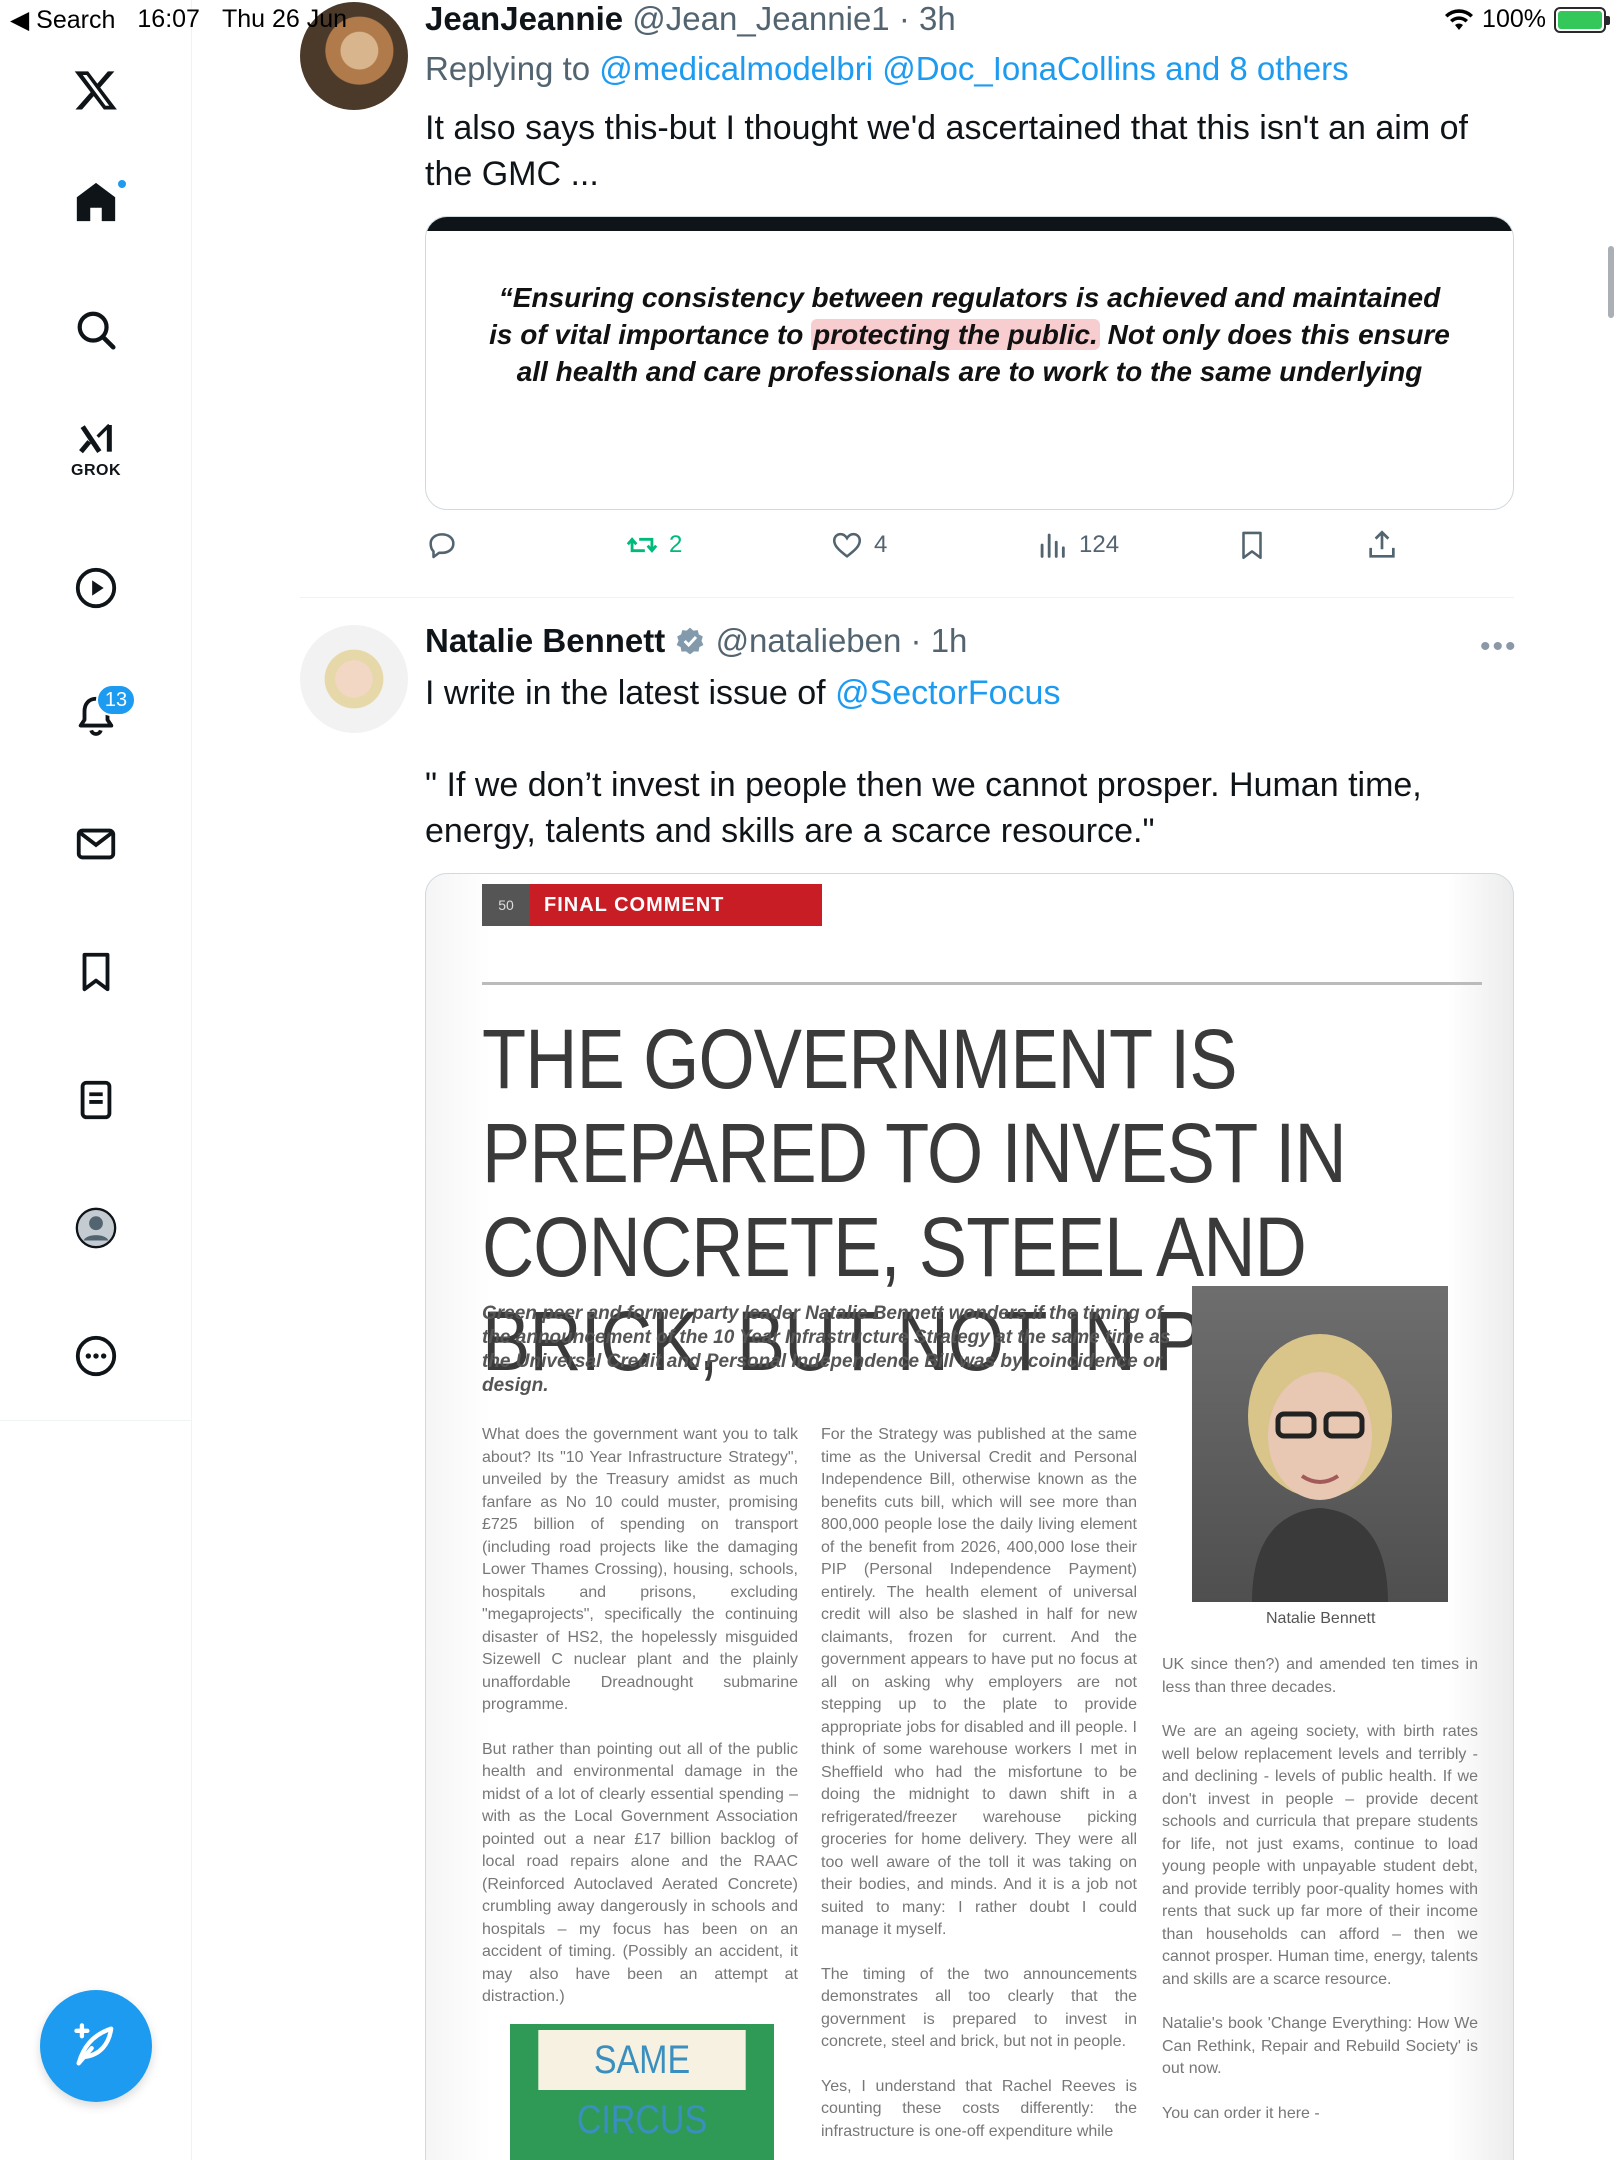 This screenshot has height=2160, width=1620. What do you see at coordinates (1321, 1618) in the screenshot?
I see `photo-caption: Natalie Bennett` at bounding box center [1321, 1618].